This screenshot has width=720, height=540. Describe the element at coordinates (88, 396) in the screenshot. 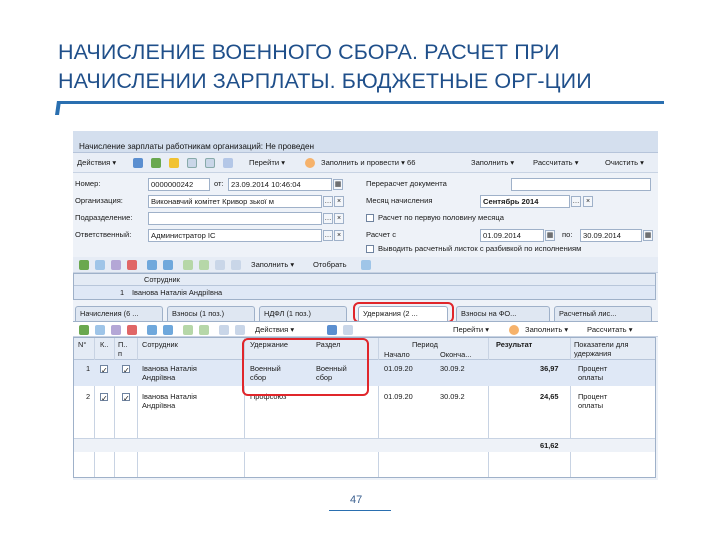

I see `deduction-row-num: 2` at that location.